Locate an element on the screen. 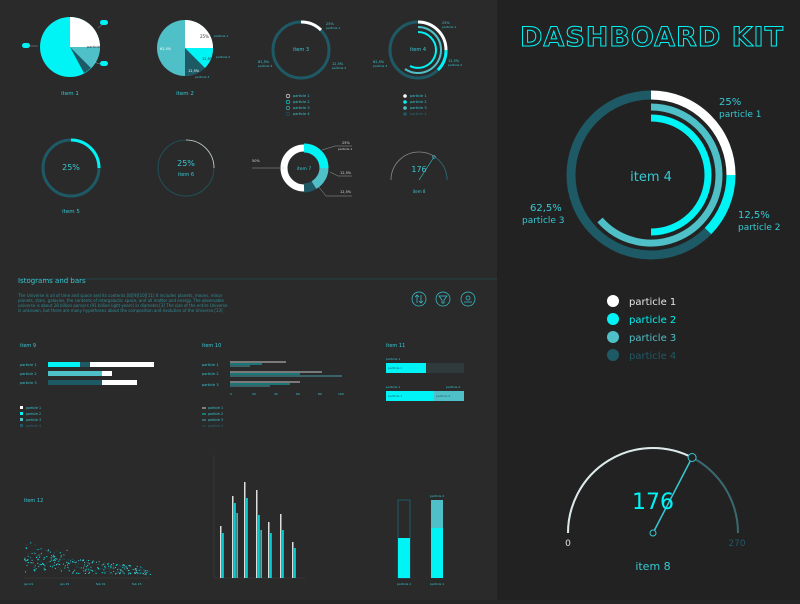 Image resolution: width=800 pixels, height=604 pixels. sort-icon is located at coordinates (419, 299).